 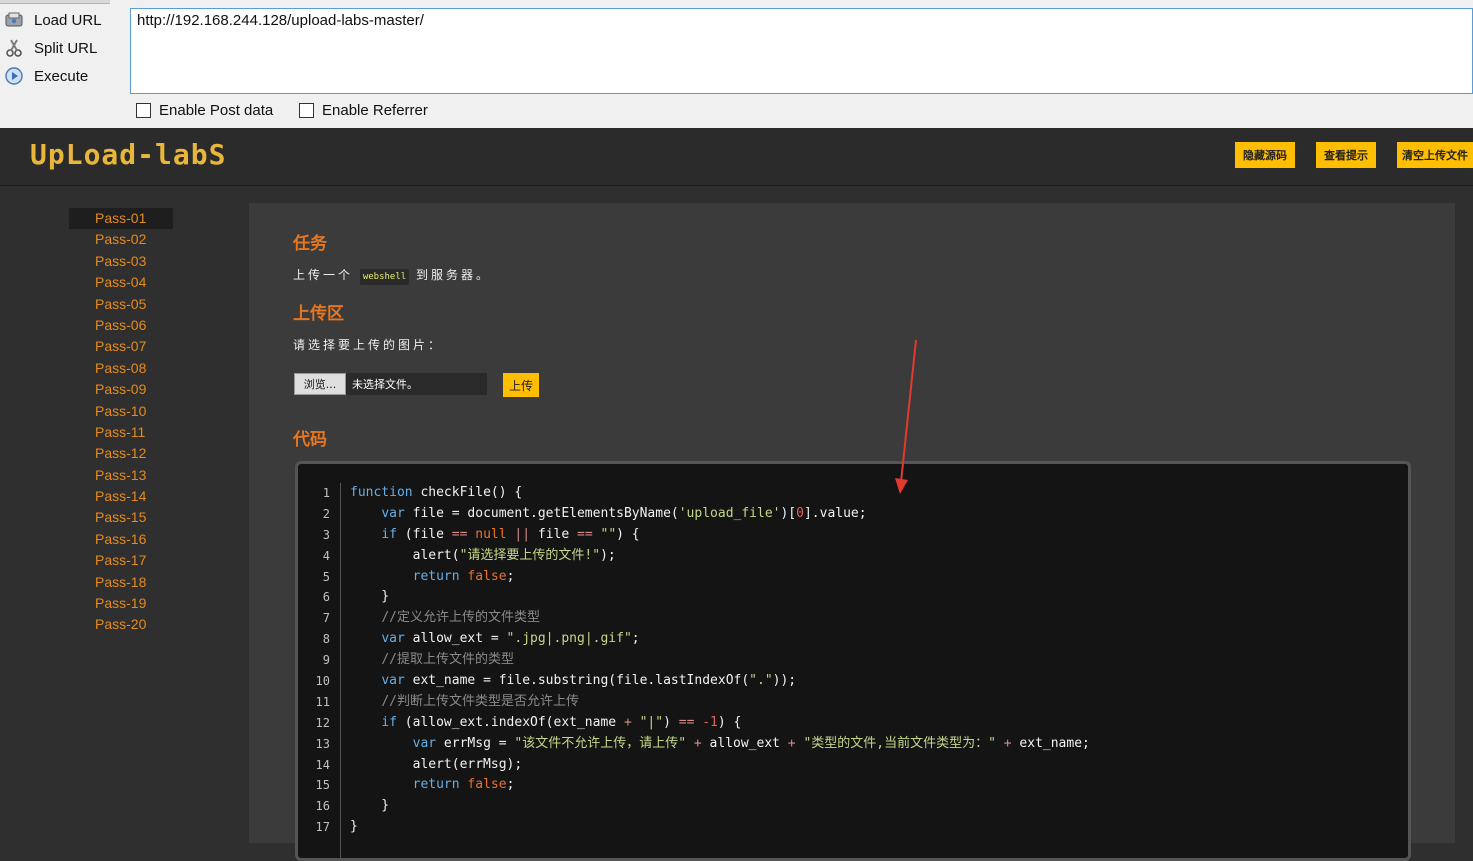 What do you see at coordinates (375, 110) in the screenshot?
I see `enable-referrer-label: Enable Referrer` at bounding box center [375, 110].